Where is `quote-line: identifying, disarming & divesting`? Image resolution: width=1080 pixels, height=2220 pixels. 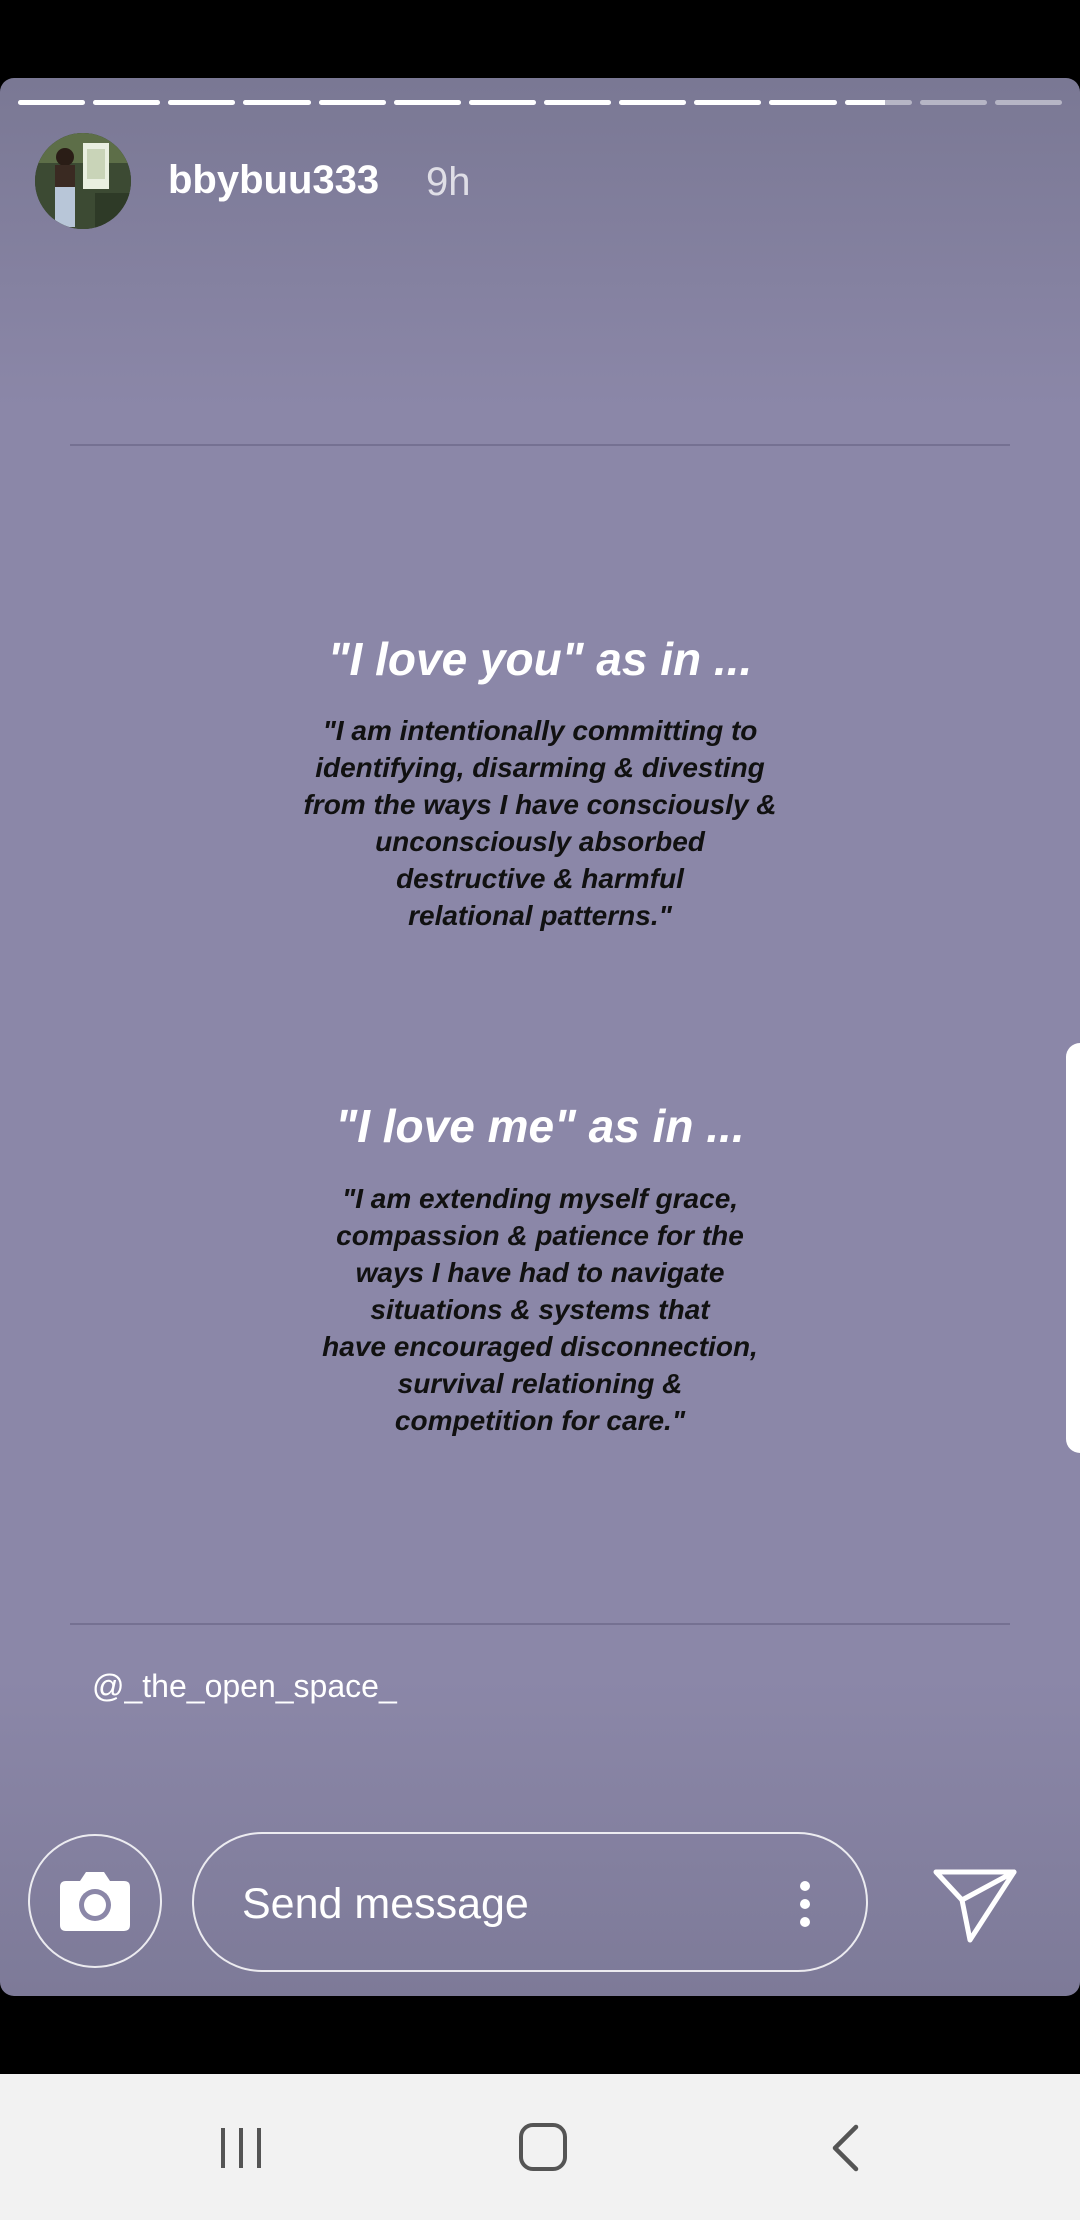
quote-line: identifying, disarming & divesting is located at coordinates (540, 767).